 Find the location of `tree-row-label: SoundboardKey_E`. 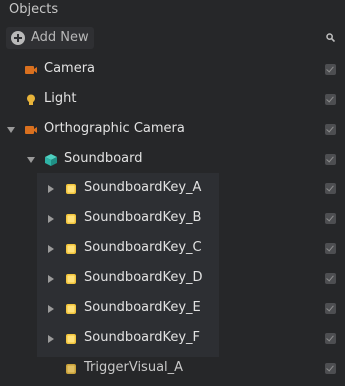

tree-row-label: SoundboardKey_E is located at coordinates (142, 307).